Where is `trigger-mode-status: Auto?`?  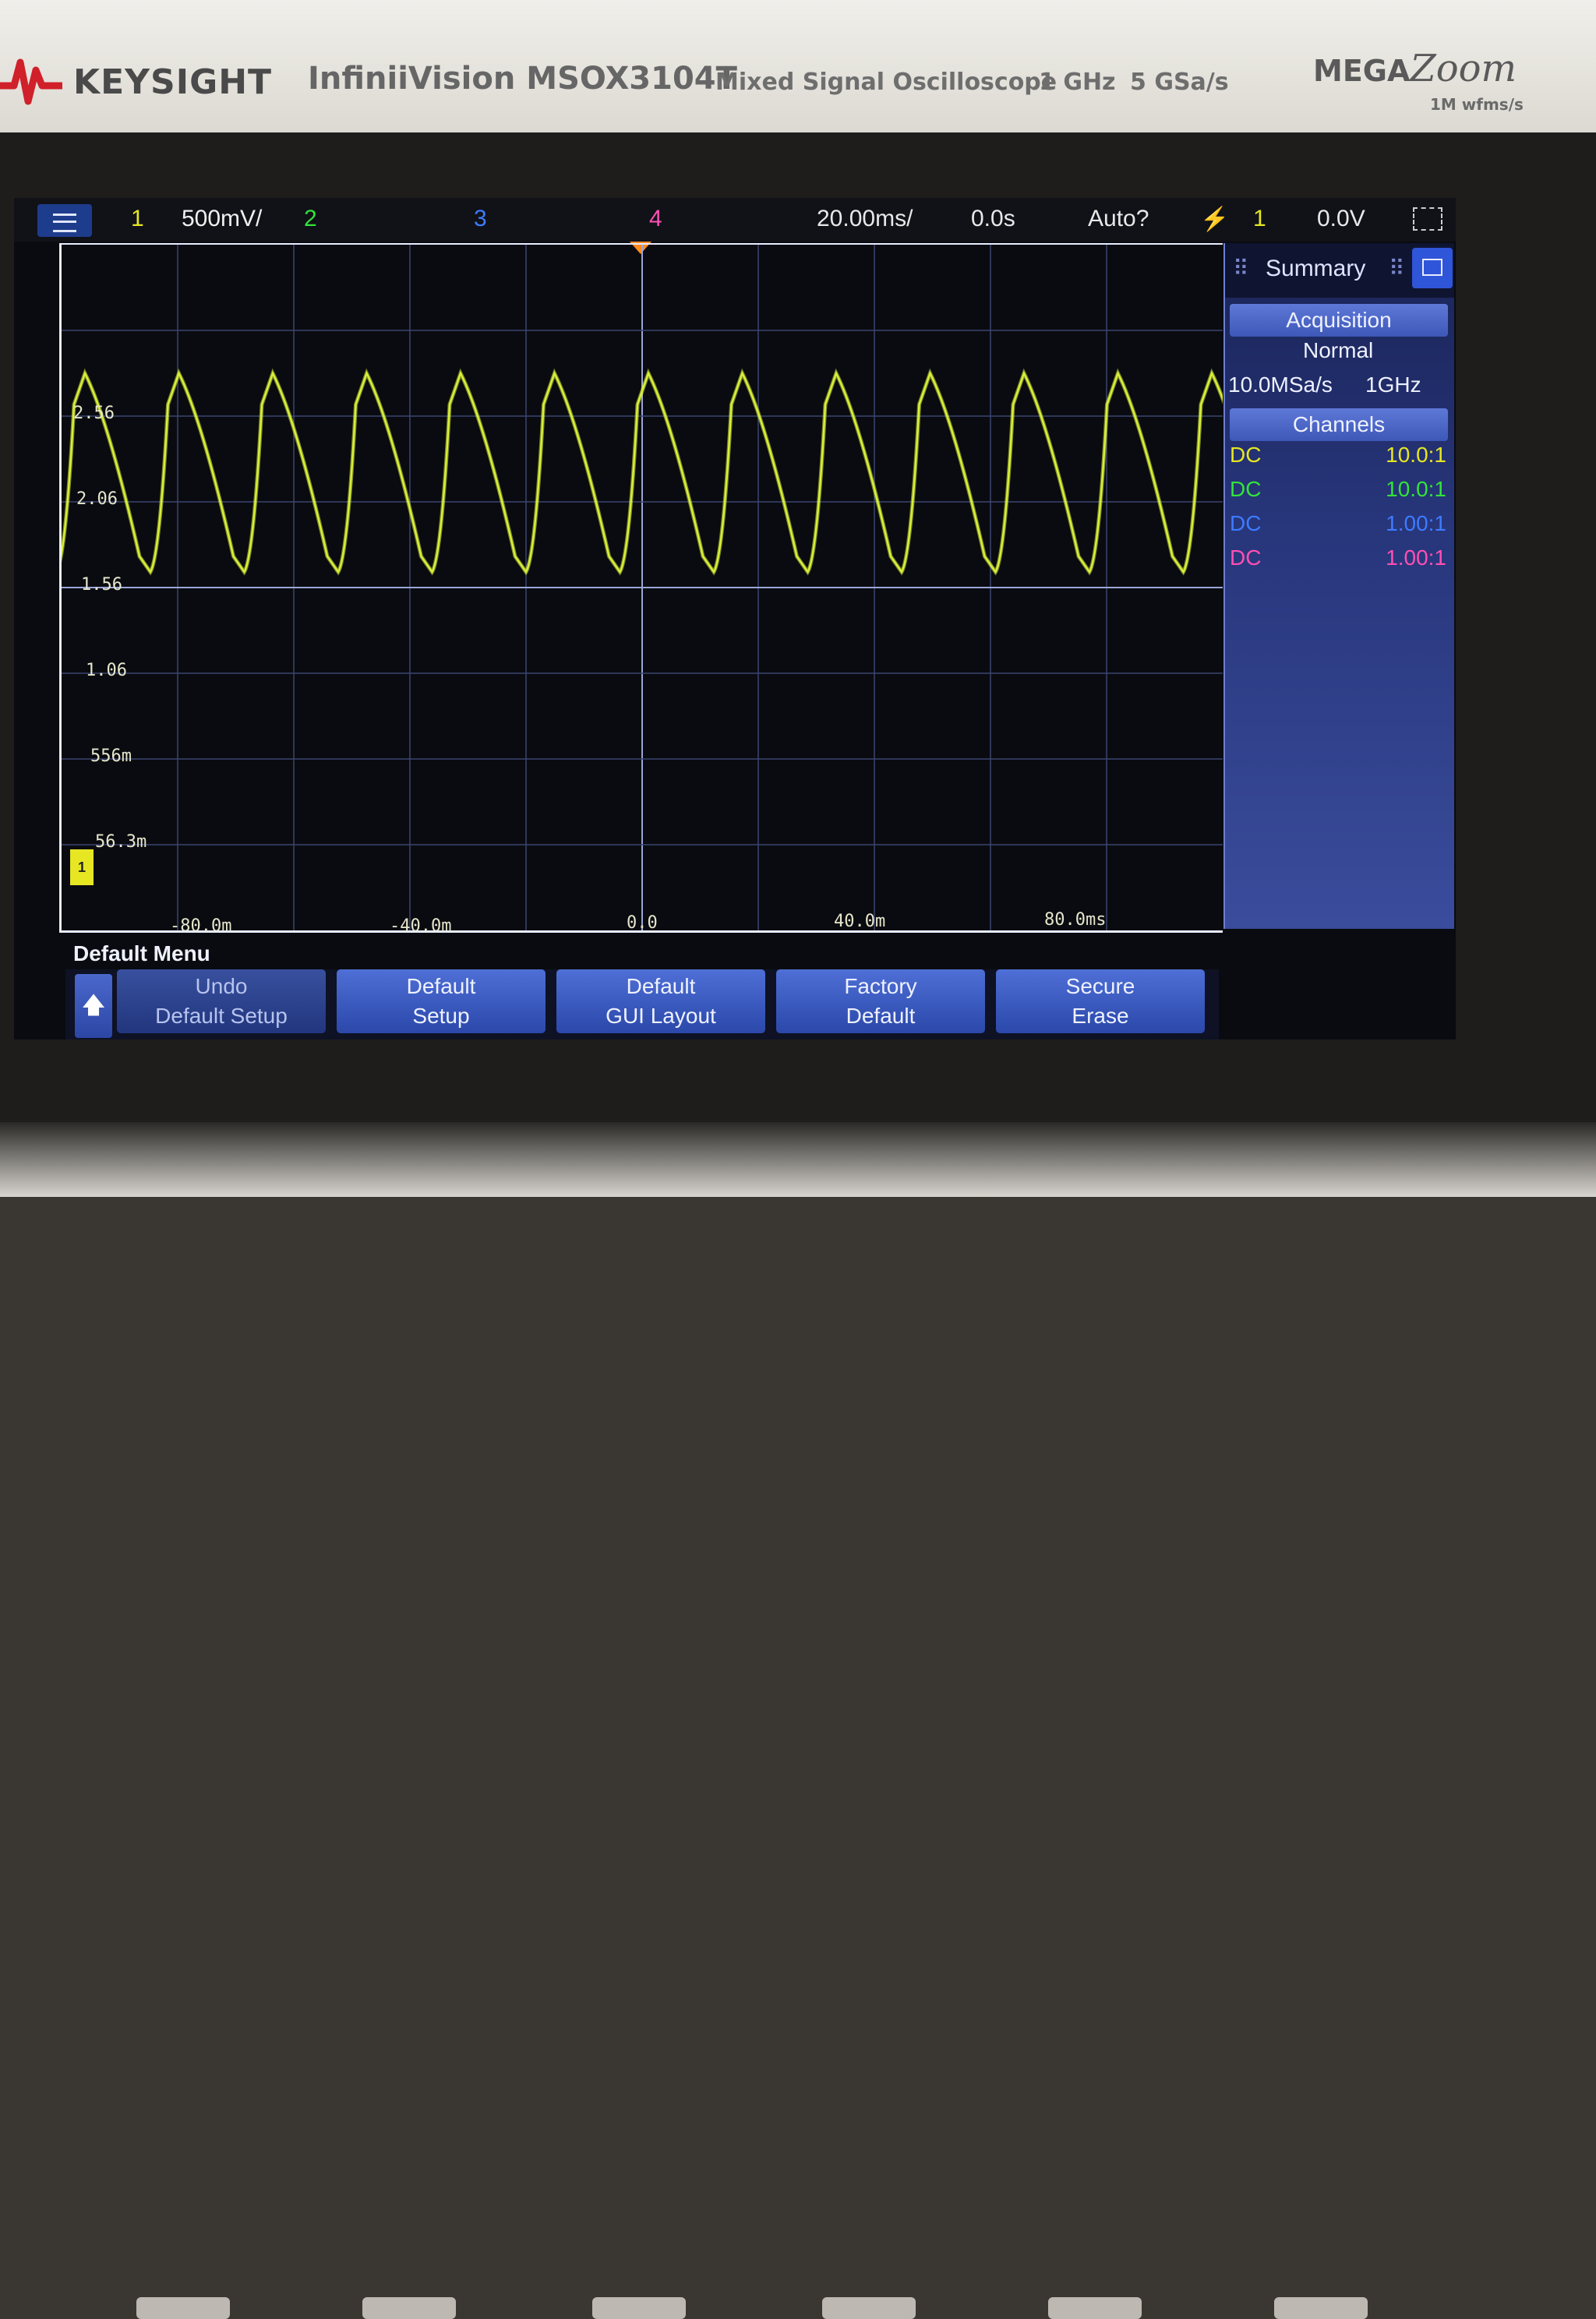
trigger-mode-status: Auto? is located at coordinates (1118, 219).